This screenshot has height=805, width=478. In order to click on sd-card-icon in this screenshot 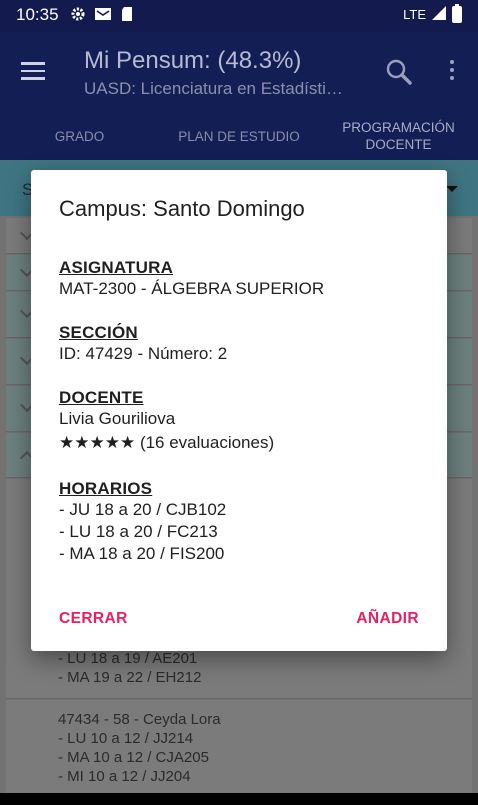, I will do `click(127, 16)`.